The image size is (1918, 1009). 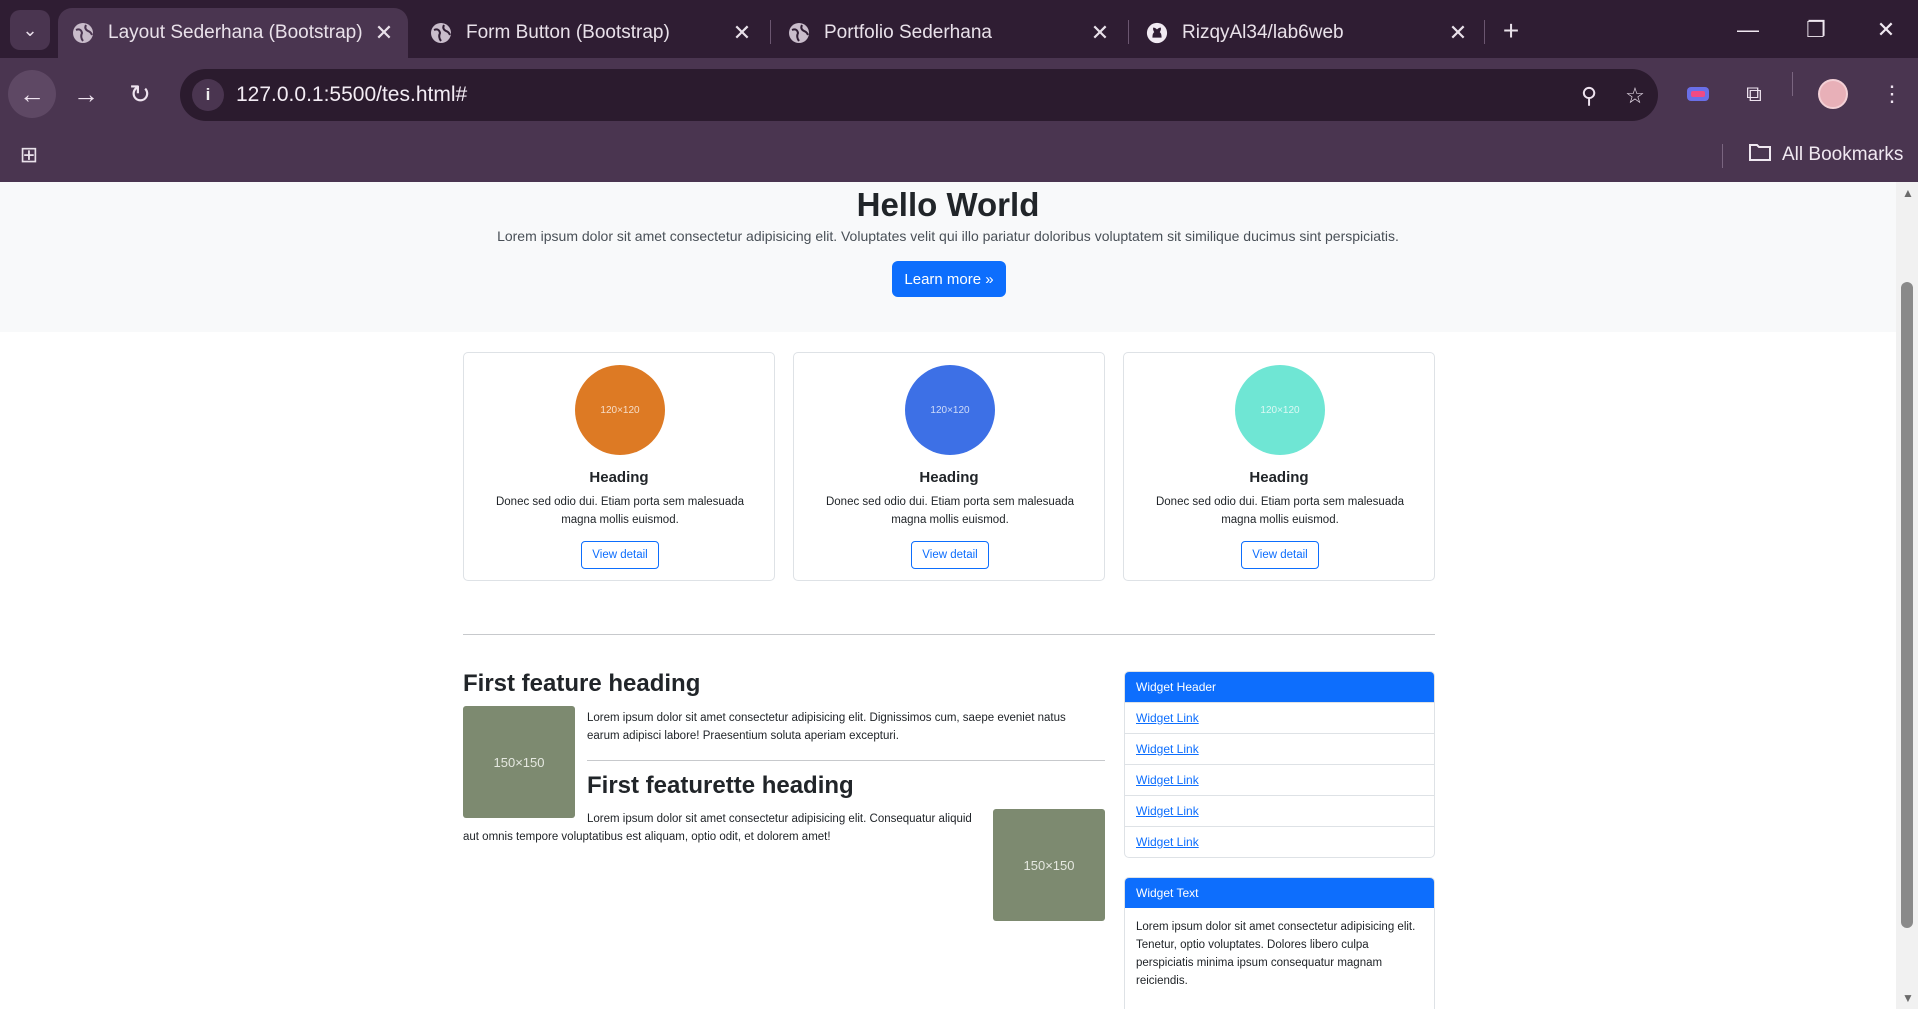 What do you see at coordinates (1722, 156) in the screenshot?
I see `bookmarks-separator` at bounding box center [1722, 156].